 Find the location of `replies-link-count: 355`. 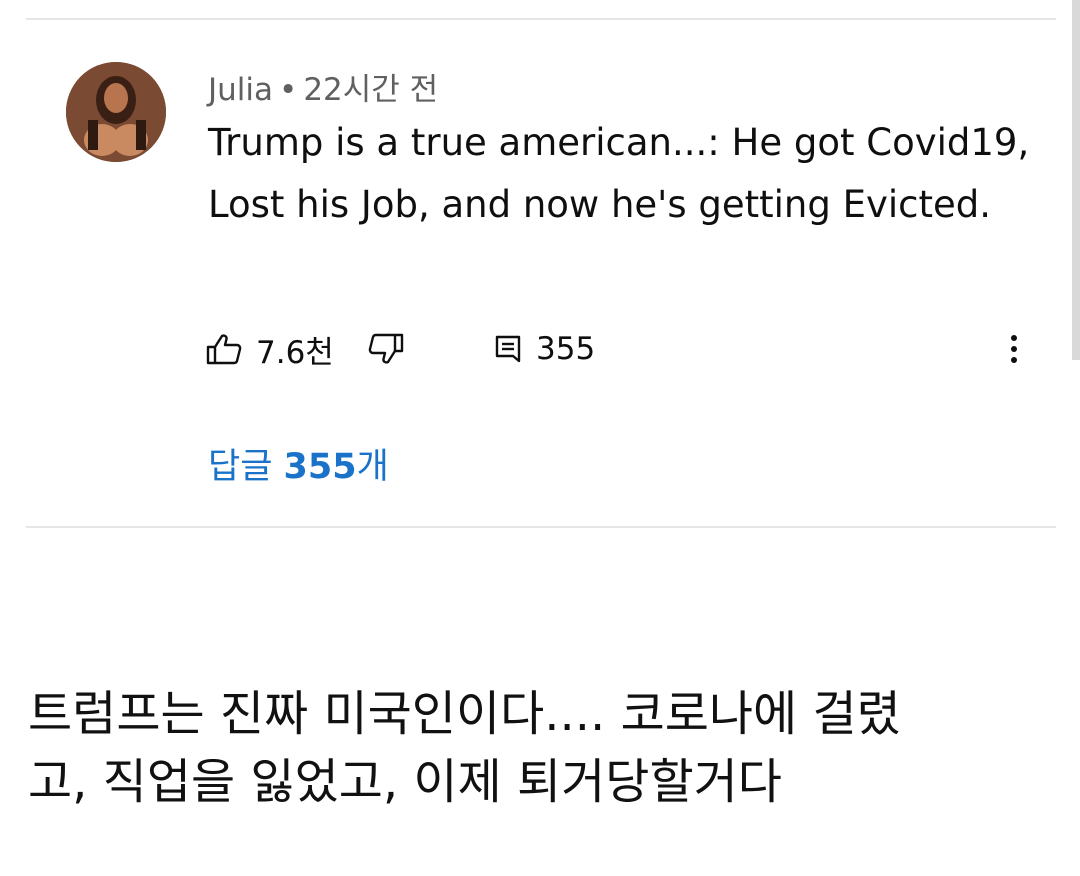

replies-link-count: 355 is located at coordinates (320, 467).